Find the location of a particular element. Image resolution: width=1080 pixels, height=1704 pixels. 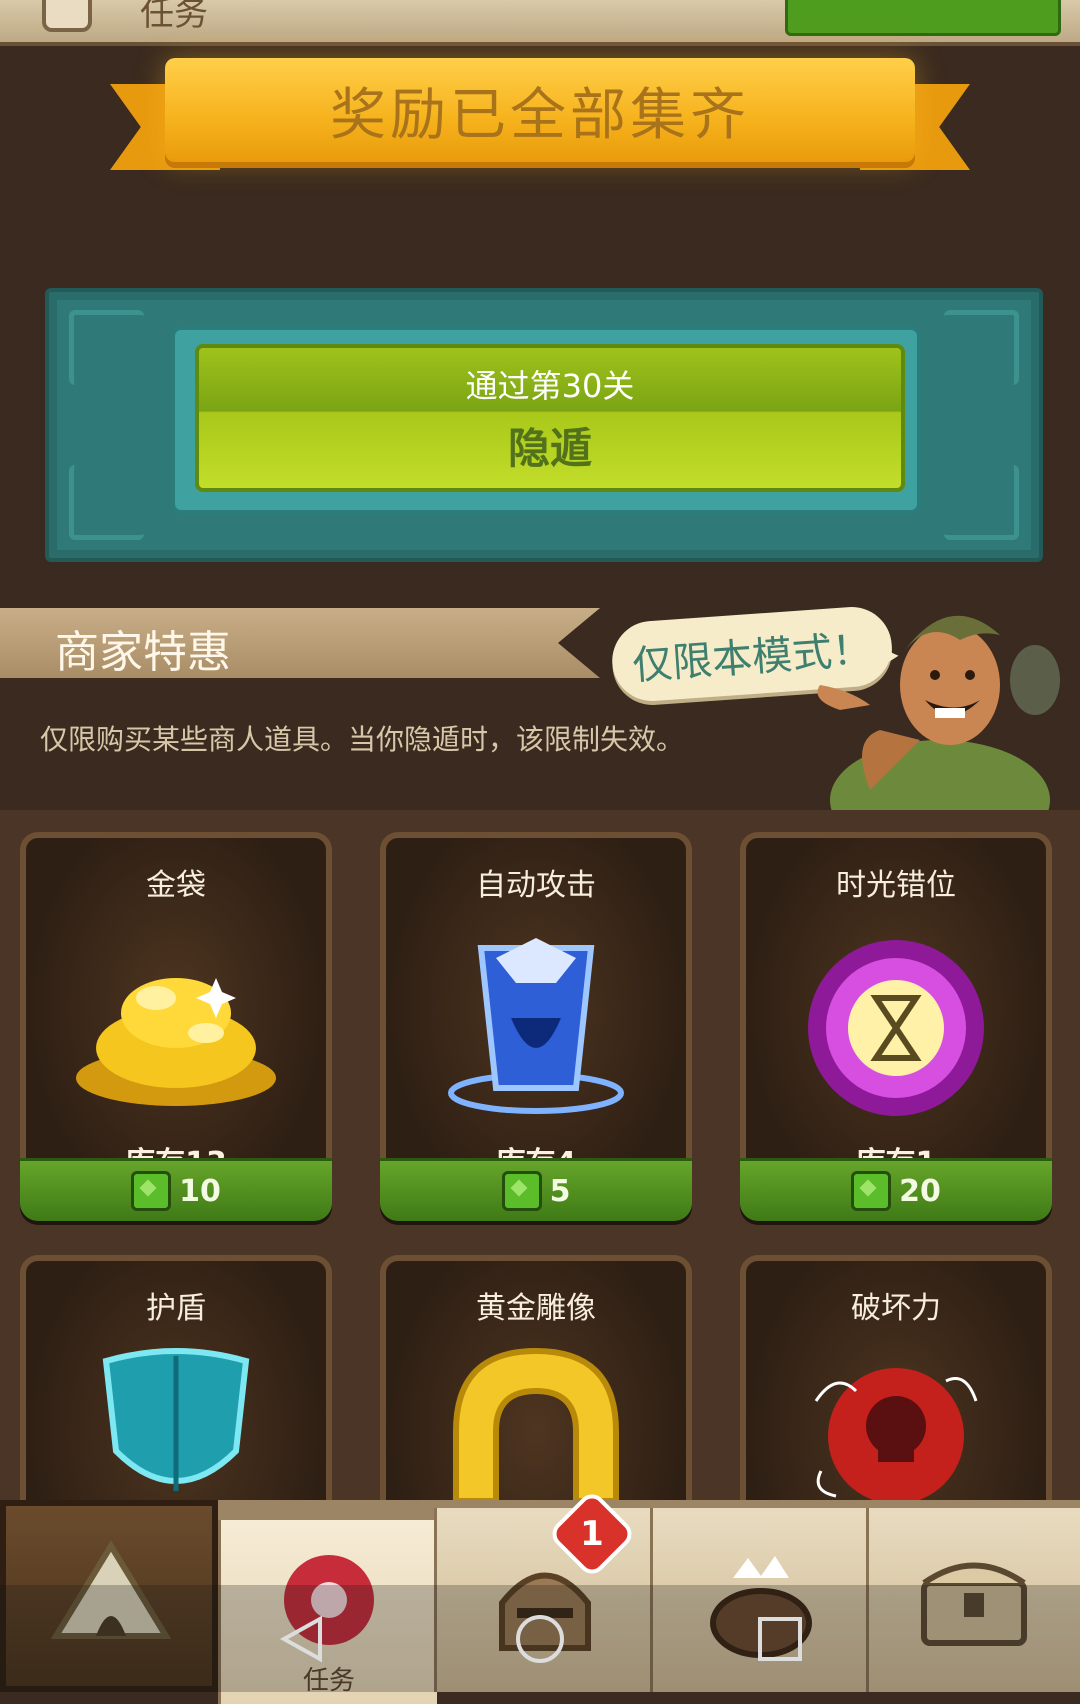

item-name: 时光错位 is located at coordinates (896, 885).